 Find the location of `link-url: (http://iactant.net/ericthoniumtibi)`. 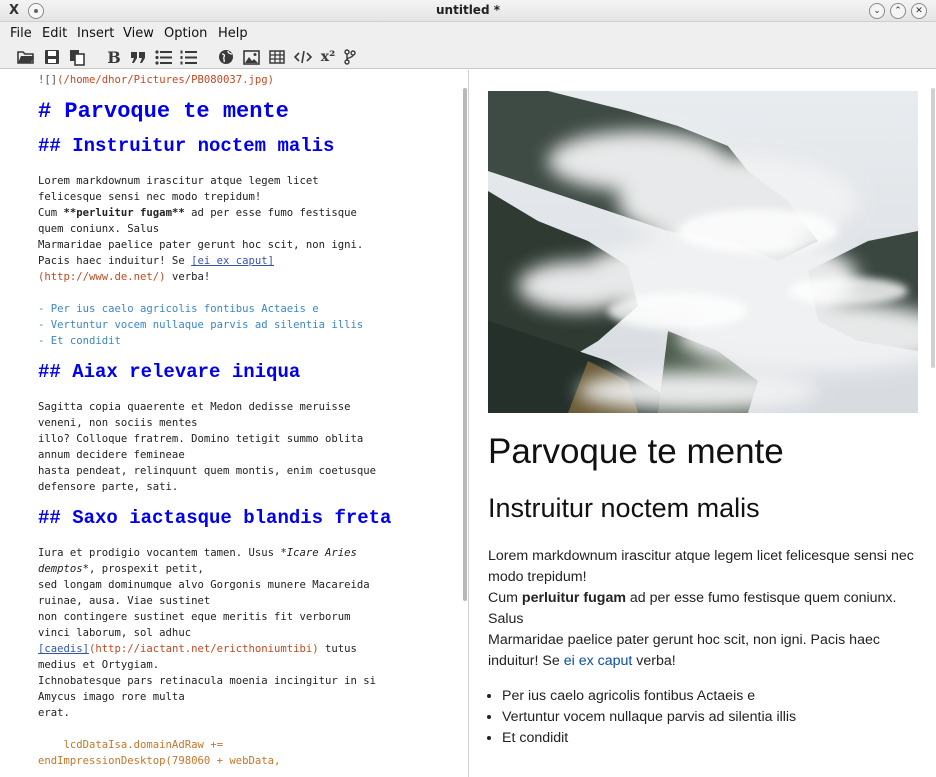

link-url: (http://iactant.net/ericthoniumtibi) is located at coordinates (204, 649).